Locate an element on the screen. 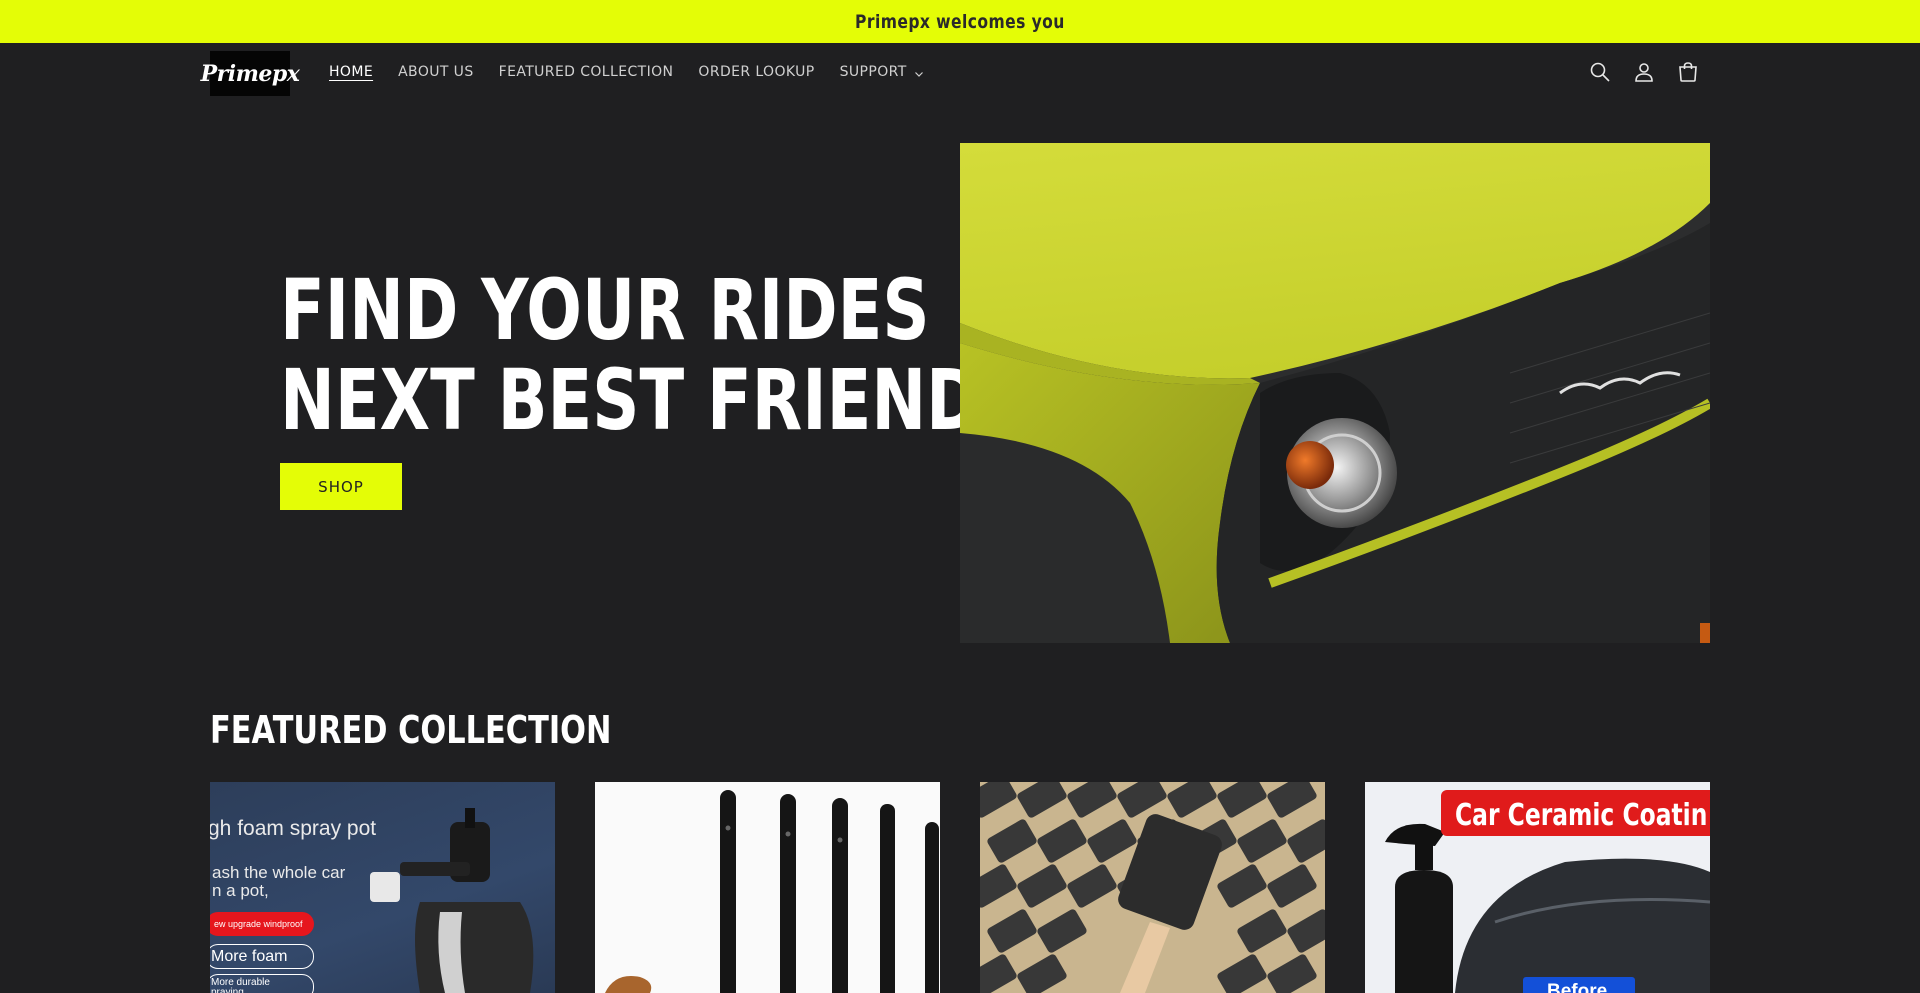  nav-order-lookup: ORDER LOOKUP is located at coordinates (756, 72).